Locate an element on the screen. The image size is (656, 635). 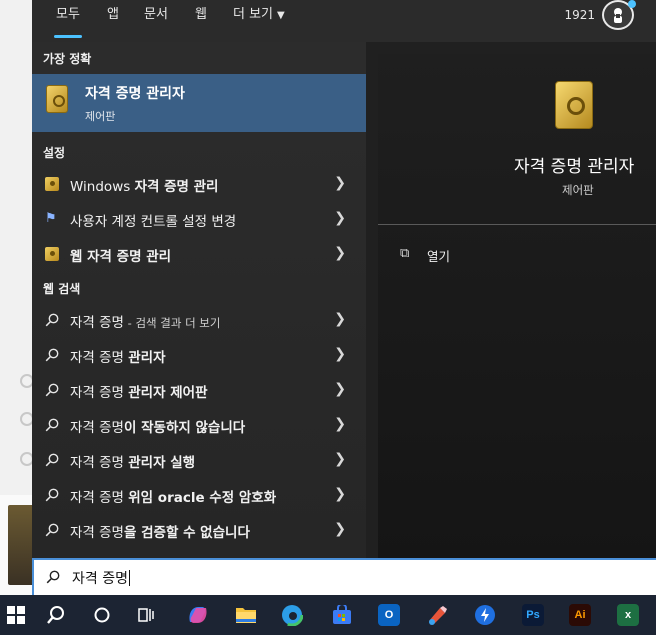
section-web-search: 웹 검색 is located at coordinates (62, 289).